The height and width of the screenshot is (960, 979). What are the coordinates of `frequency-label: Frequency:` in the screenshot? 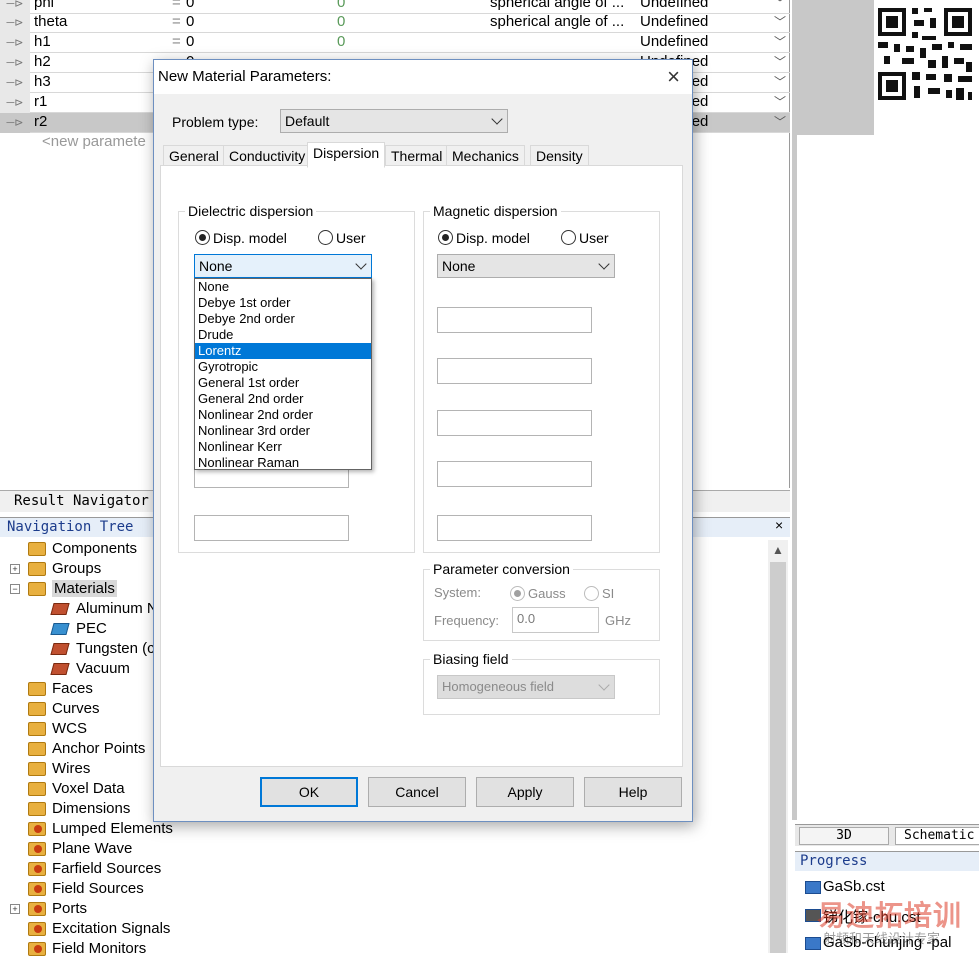 It's located at (467, 620).